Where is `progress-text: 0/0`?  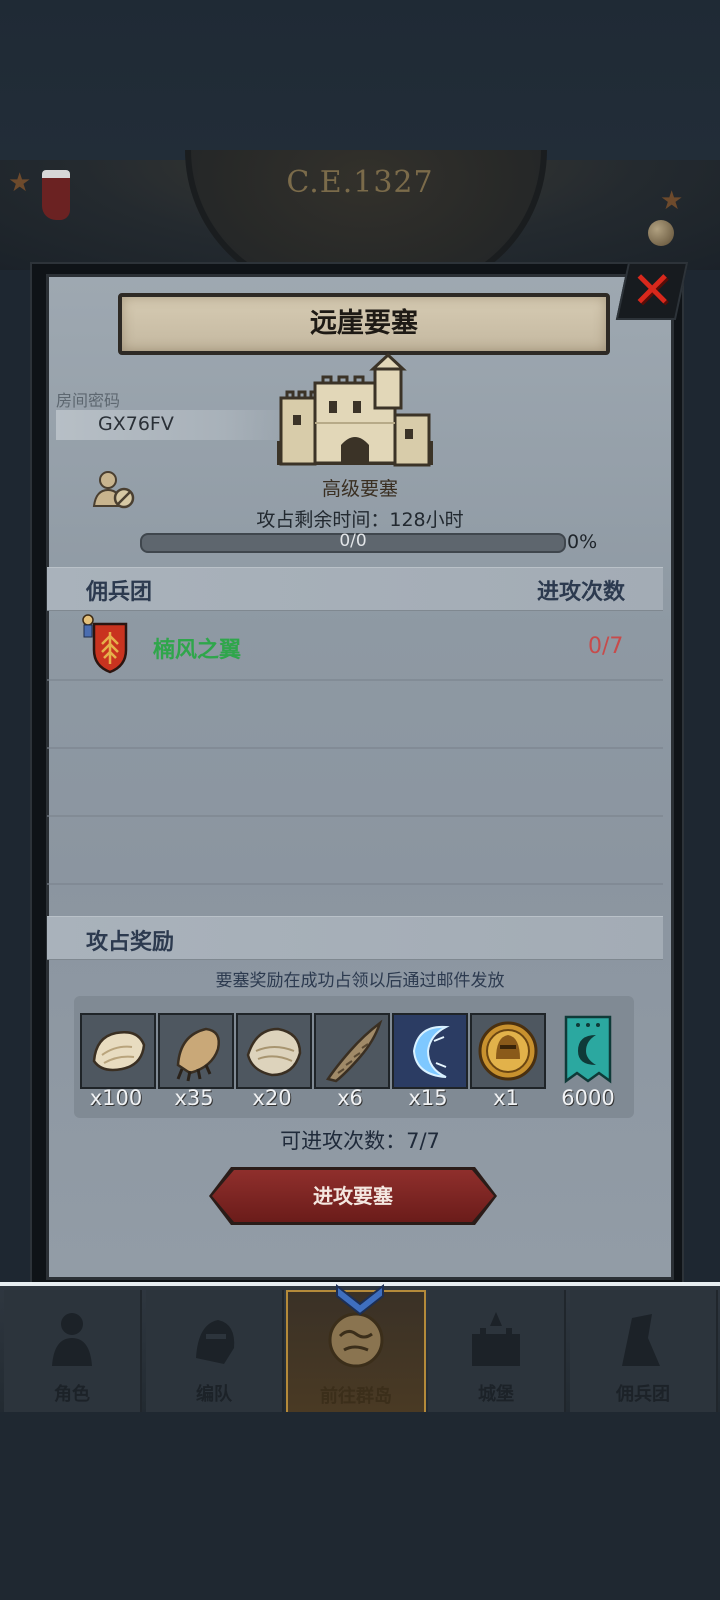
progress-text: 0/0 is located at coordinates (353, 541).